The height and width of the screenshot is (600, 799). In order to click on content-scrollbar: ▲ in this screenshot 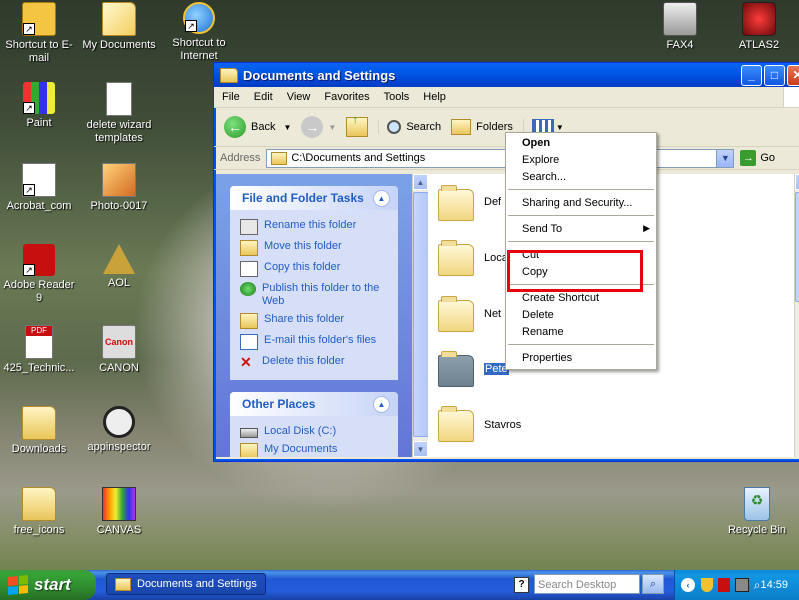, I will do `click(796, 315)`.